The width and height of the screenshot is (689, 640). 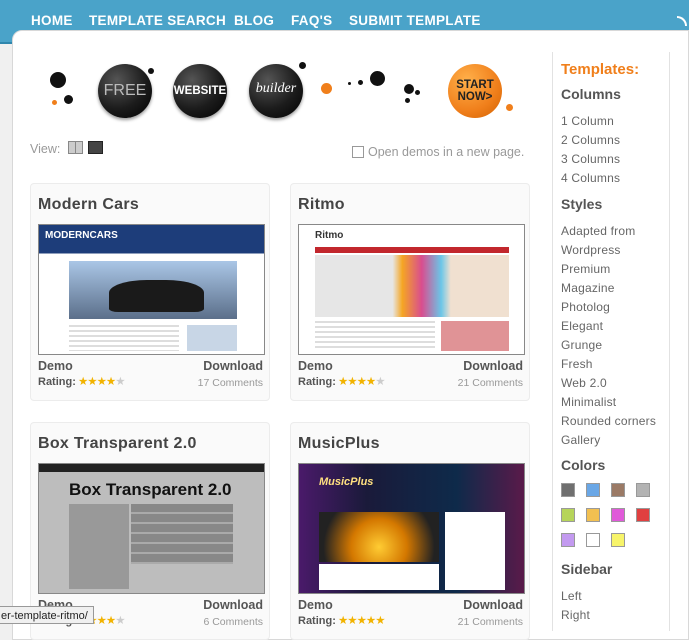 What do you see at coordinates (590, 159) in the screenshot?
I see `filter-3-columns: 3 Columns` at bounding box center [590, 159].